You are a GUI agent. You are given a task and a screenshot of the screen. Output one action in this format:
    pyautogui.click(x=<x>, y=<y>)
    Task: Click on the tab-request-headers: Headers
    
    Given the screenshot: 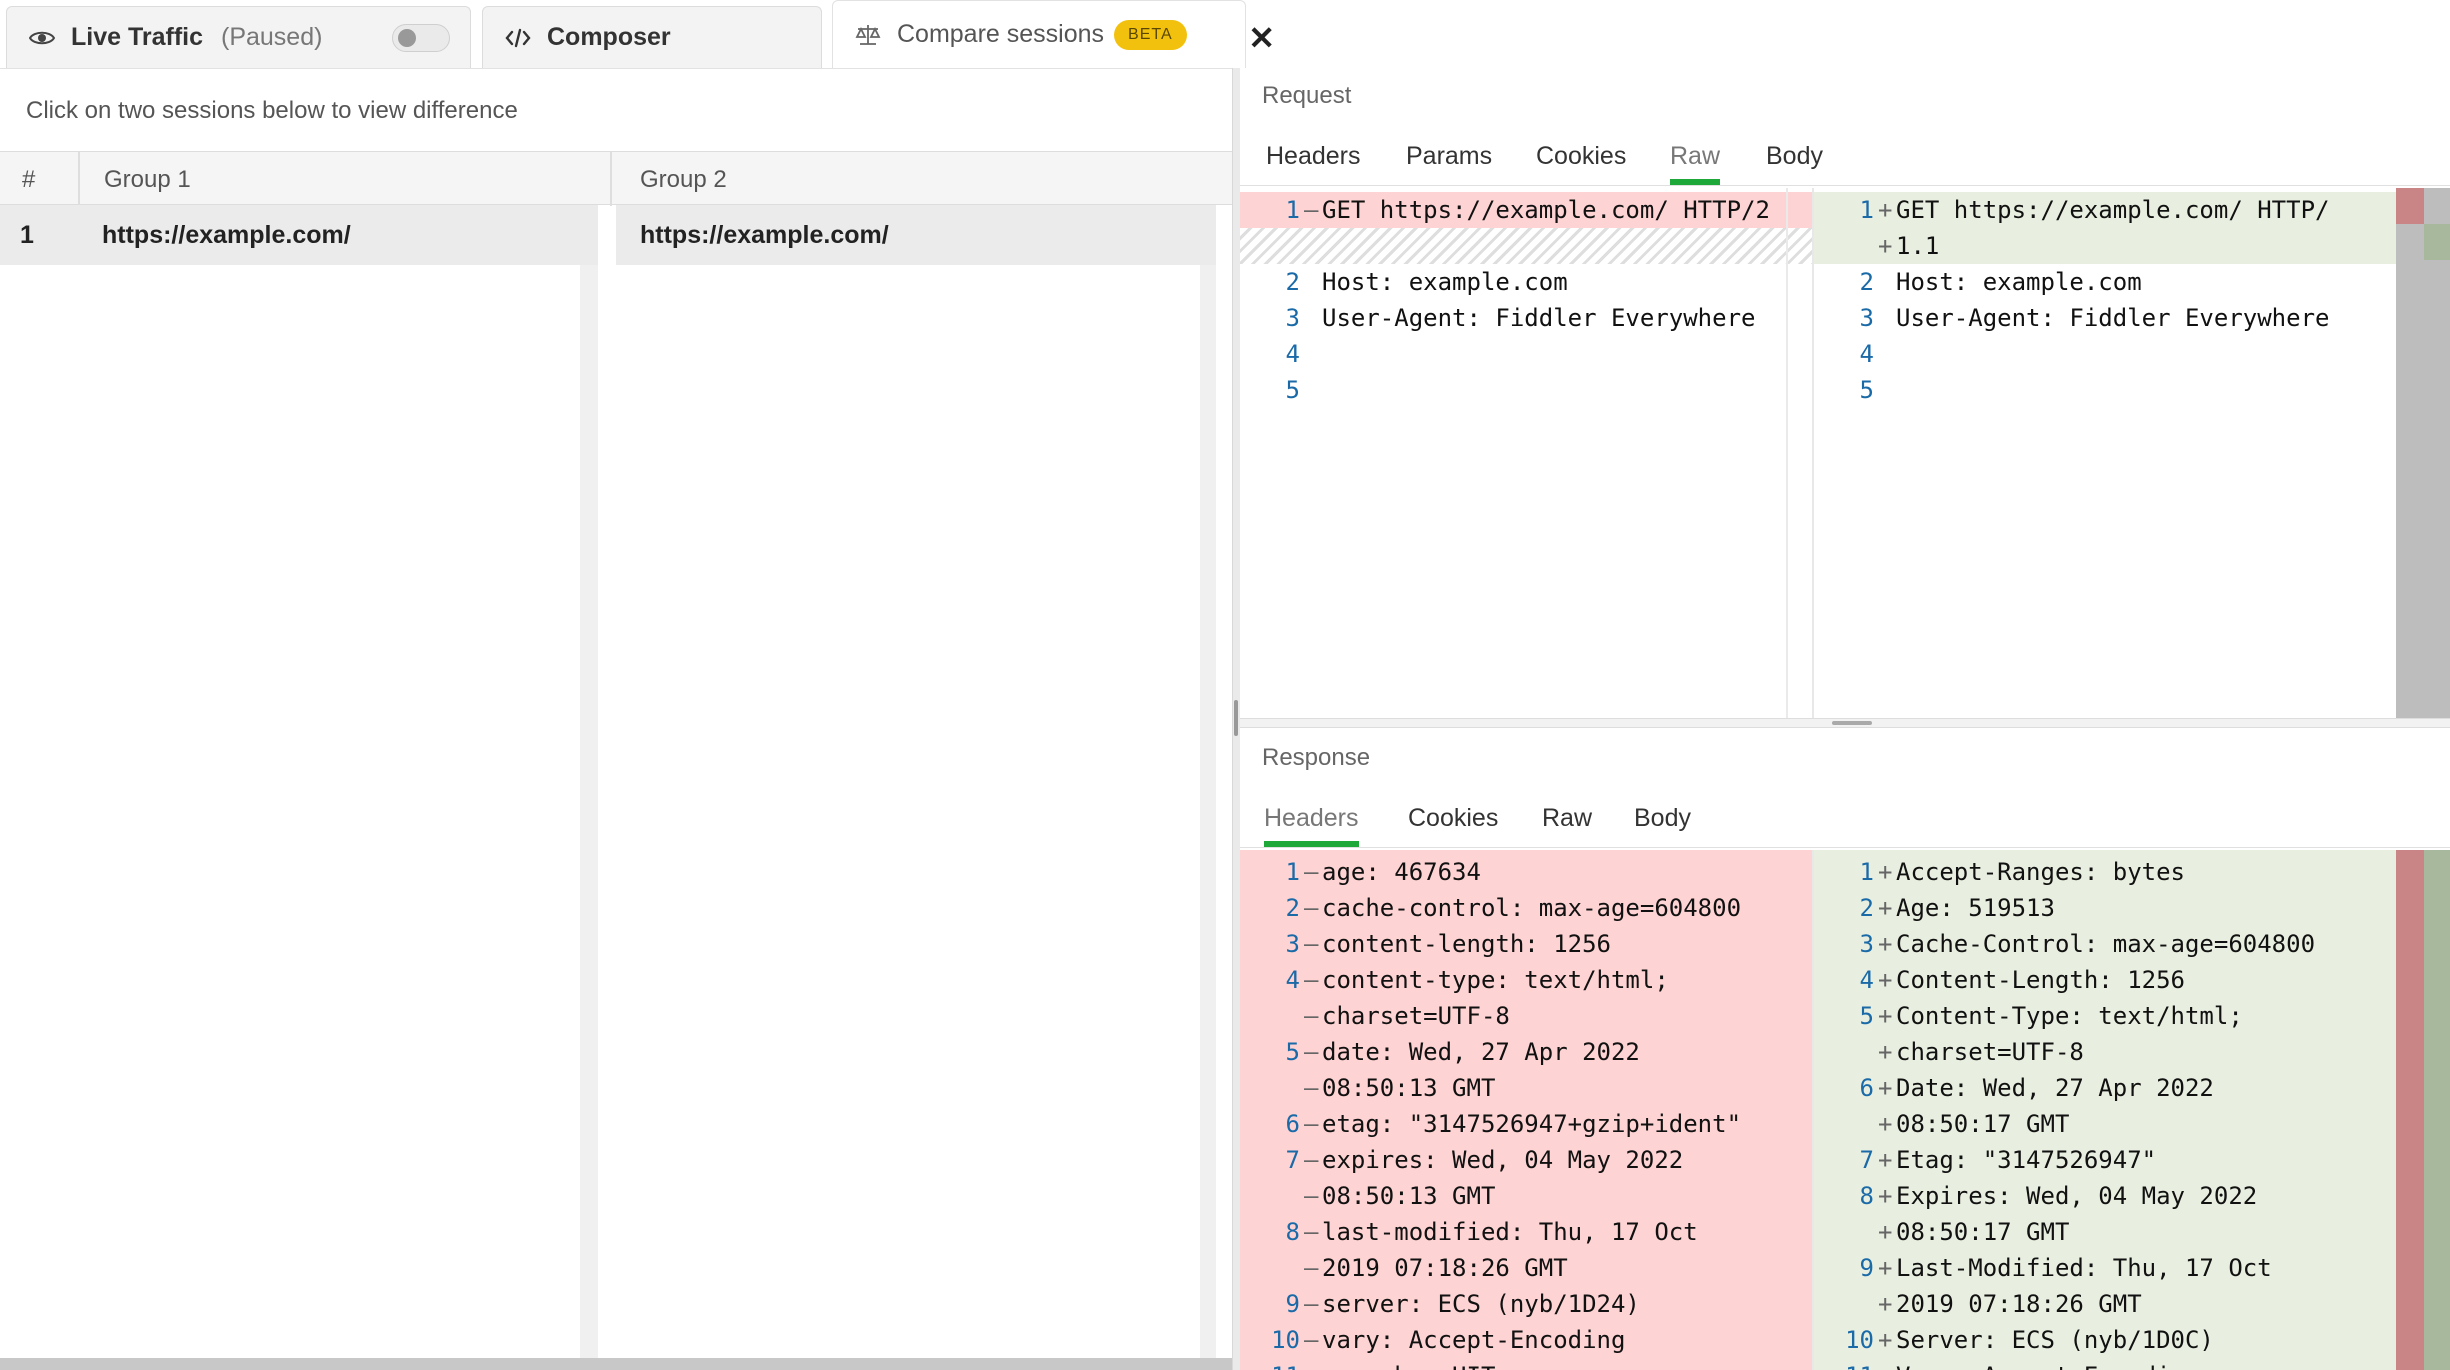 What is the action you would take?
    pyautogui.click(x=1313, y=156)
    